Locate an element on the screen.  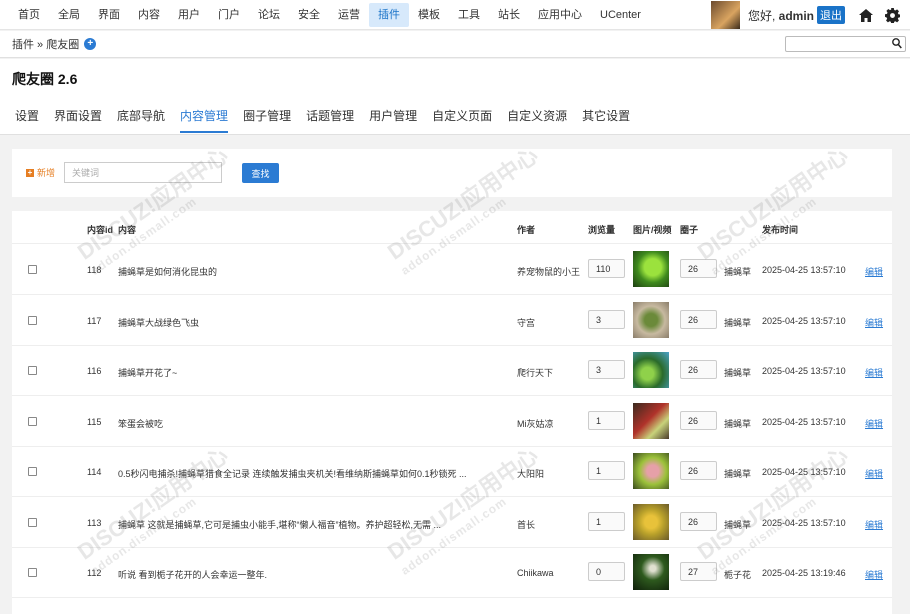
admin-search-input is located at coordinates (845, 44).